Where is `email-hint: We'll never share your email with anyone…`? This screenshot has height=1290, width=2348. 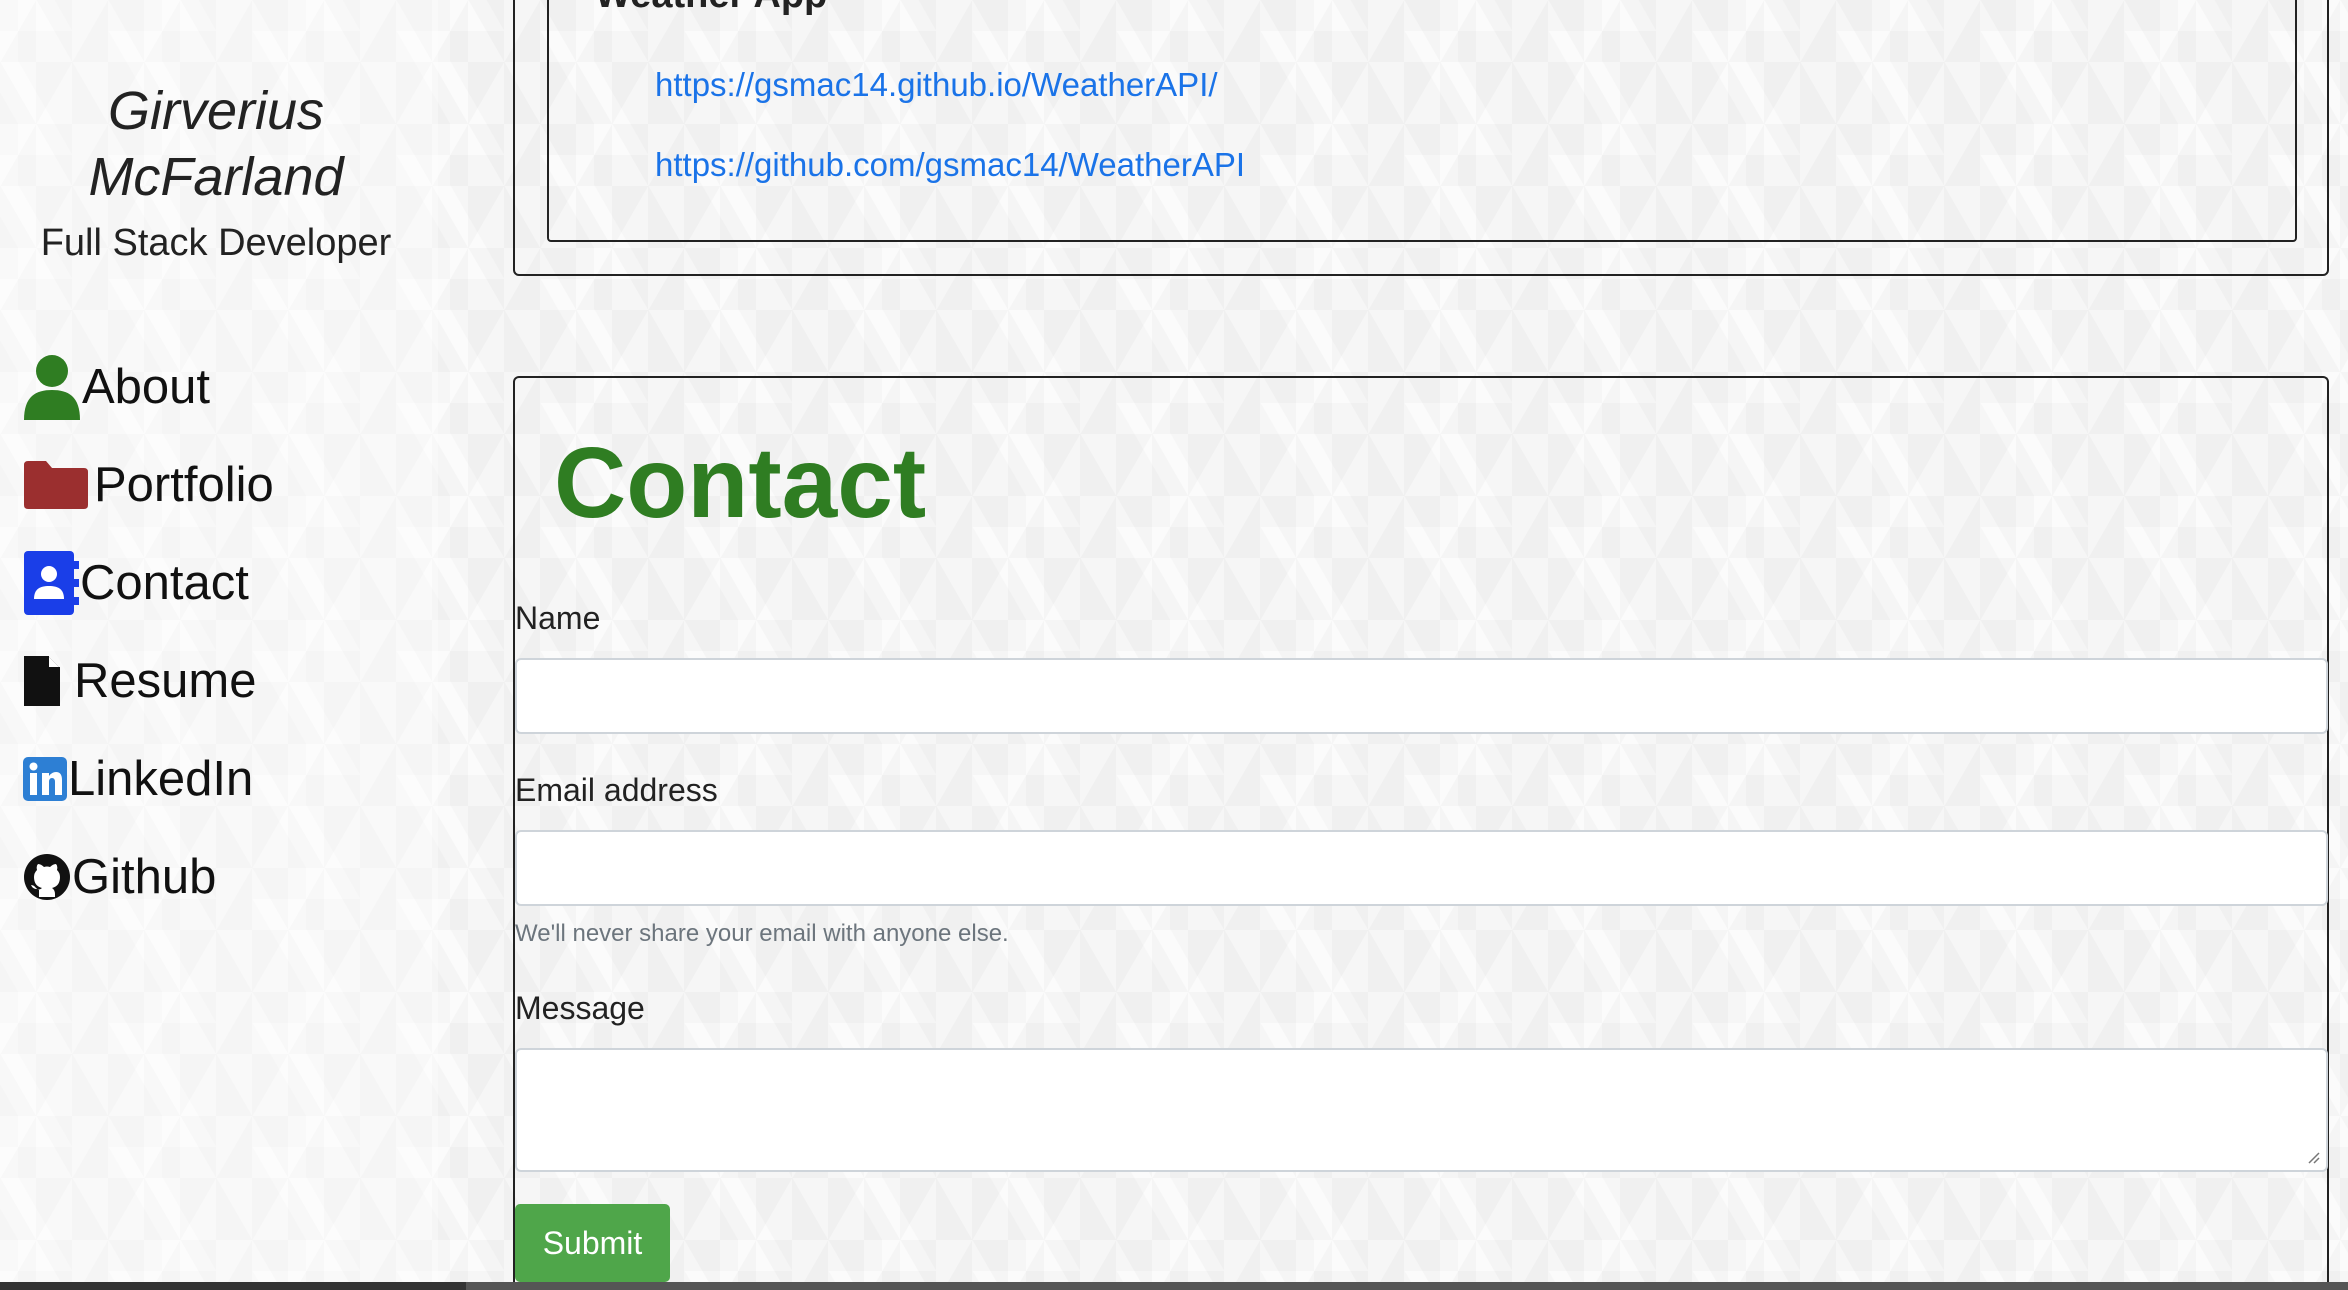 email-hint: We'll never share your email with anyone… is located at coordinates (762, 933).